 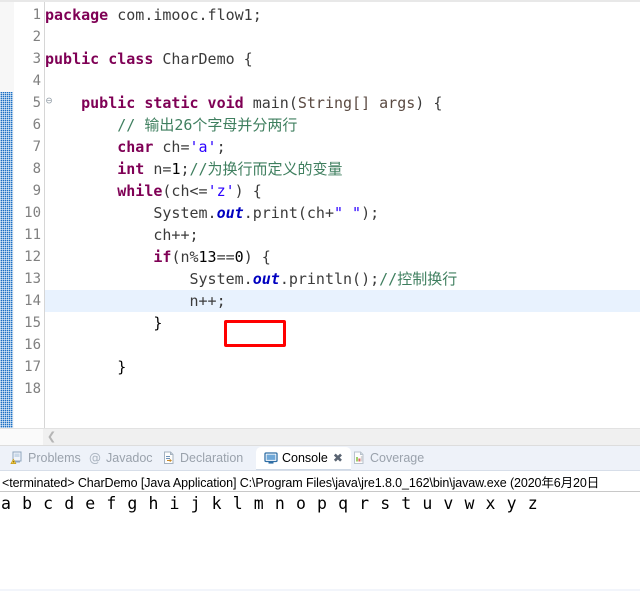 What do you see at coordinates (359, 457) in the screenshot?
I see `coverage-icon` at bounding box center [359, 457].